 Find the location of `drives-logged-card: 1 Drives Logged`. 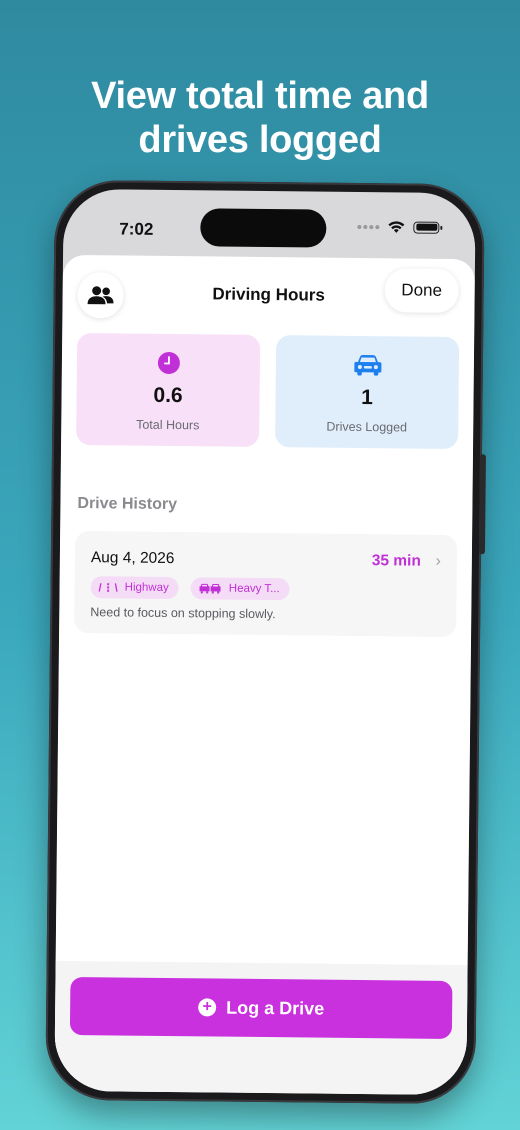

drives-logged-card: 1 Drives Logged is located at coordinates (367, 392).